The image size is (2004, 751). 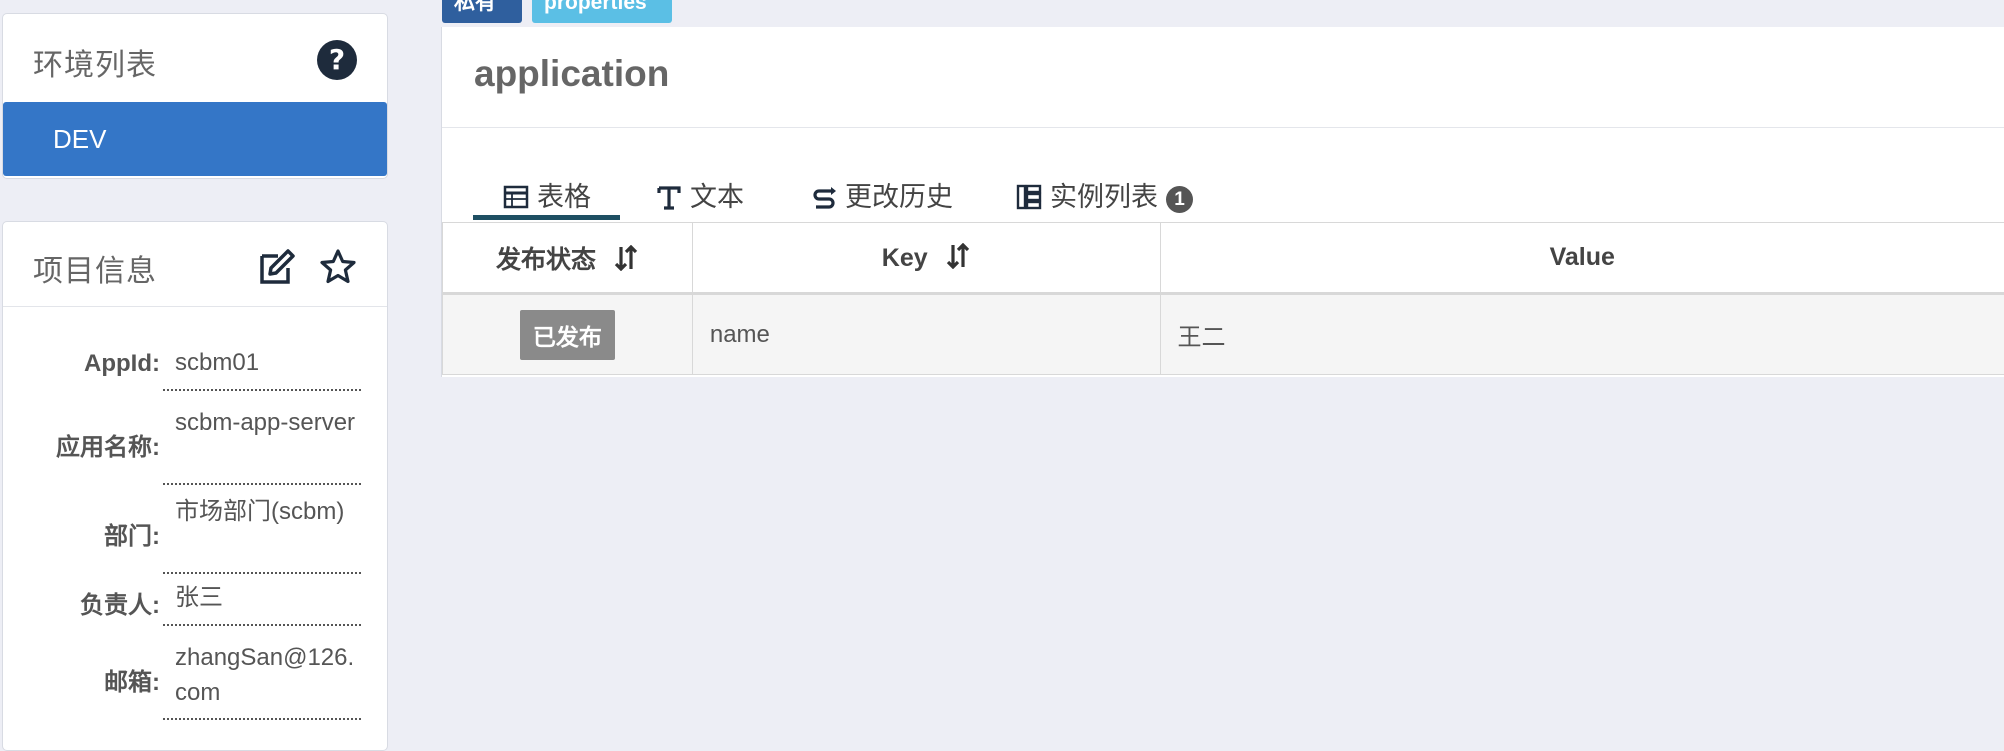 I want to click on star-icon, so click(x=338, y=267).